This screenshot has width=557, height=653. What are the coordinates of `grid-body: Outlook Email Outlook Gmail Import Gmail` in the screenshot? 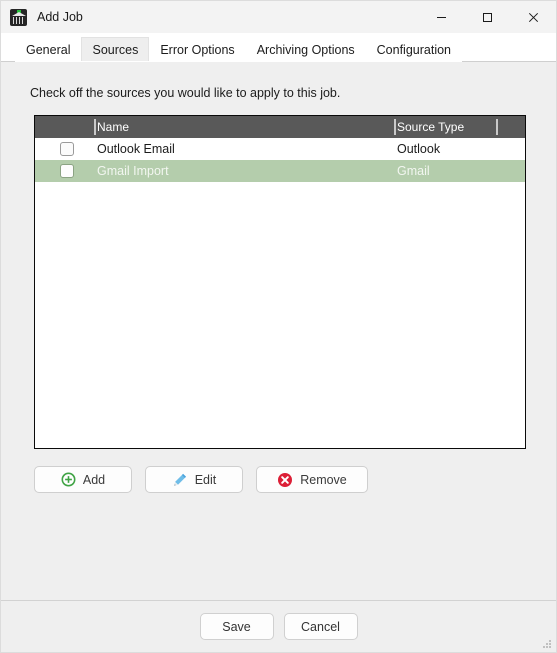 It's located at (280, 160).